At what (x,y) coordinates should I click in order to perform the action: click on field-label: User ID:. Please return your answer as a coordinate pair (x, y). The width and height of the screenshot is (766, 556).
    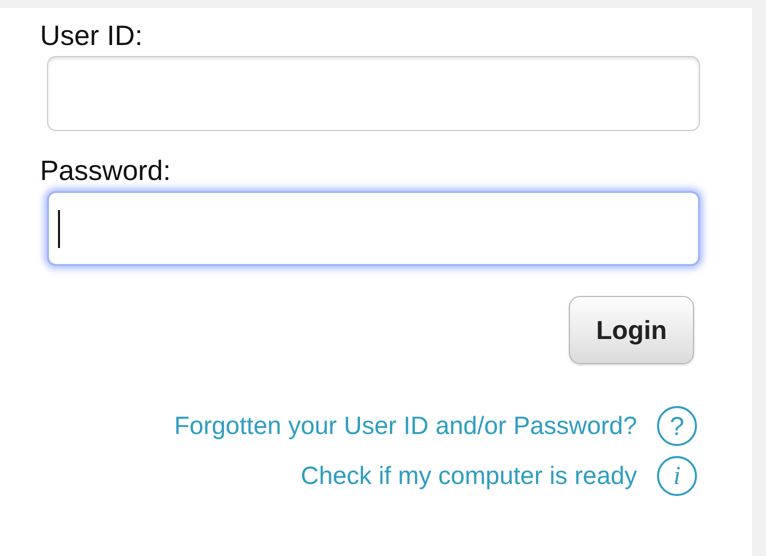
    Looking at the image, I should click on (91, 36).